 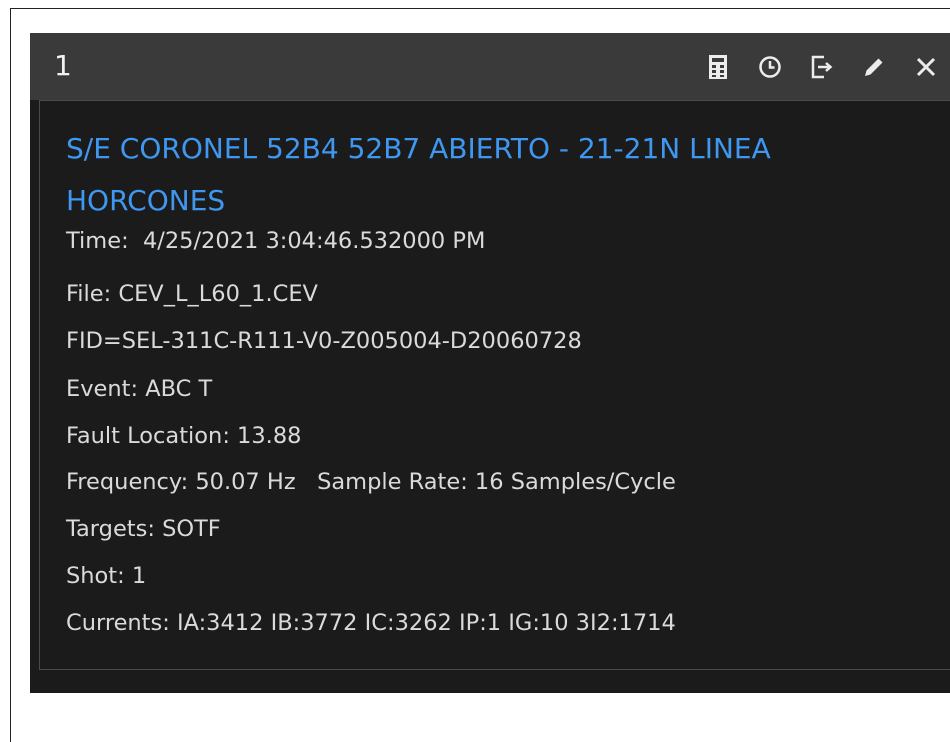 I want to click on time-button, so click(x=770, y=67).